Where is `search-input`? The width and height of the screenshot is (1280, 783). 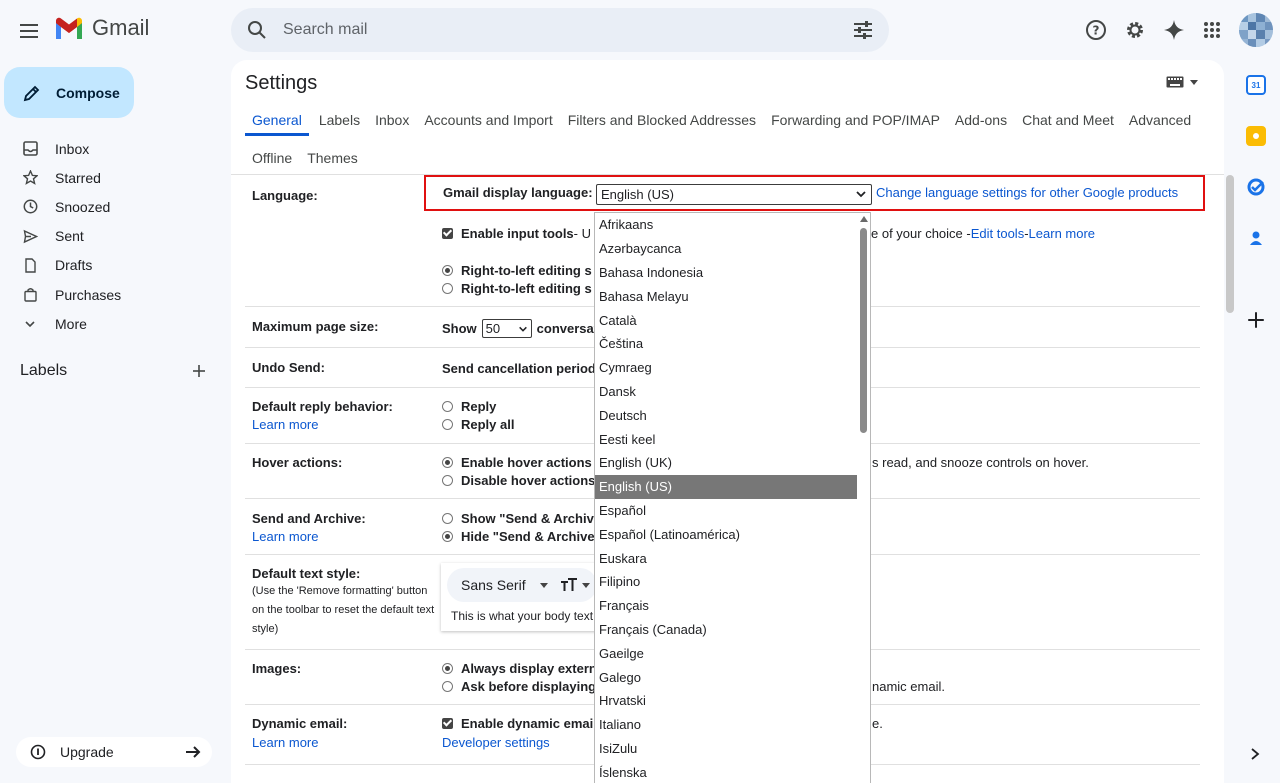
search-input is located at coordinates (553, 30).